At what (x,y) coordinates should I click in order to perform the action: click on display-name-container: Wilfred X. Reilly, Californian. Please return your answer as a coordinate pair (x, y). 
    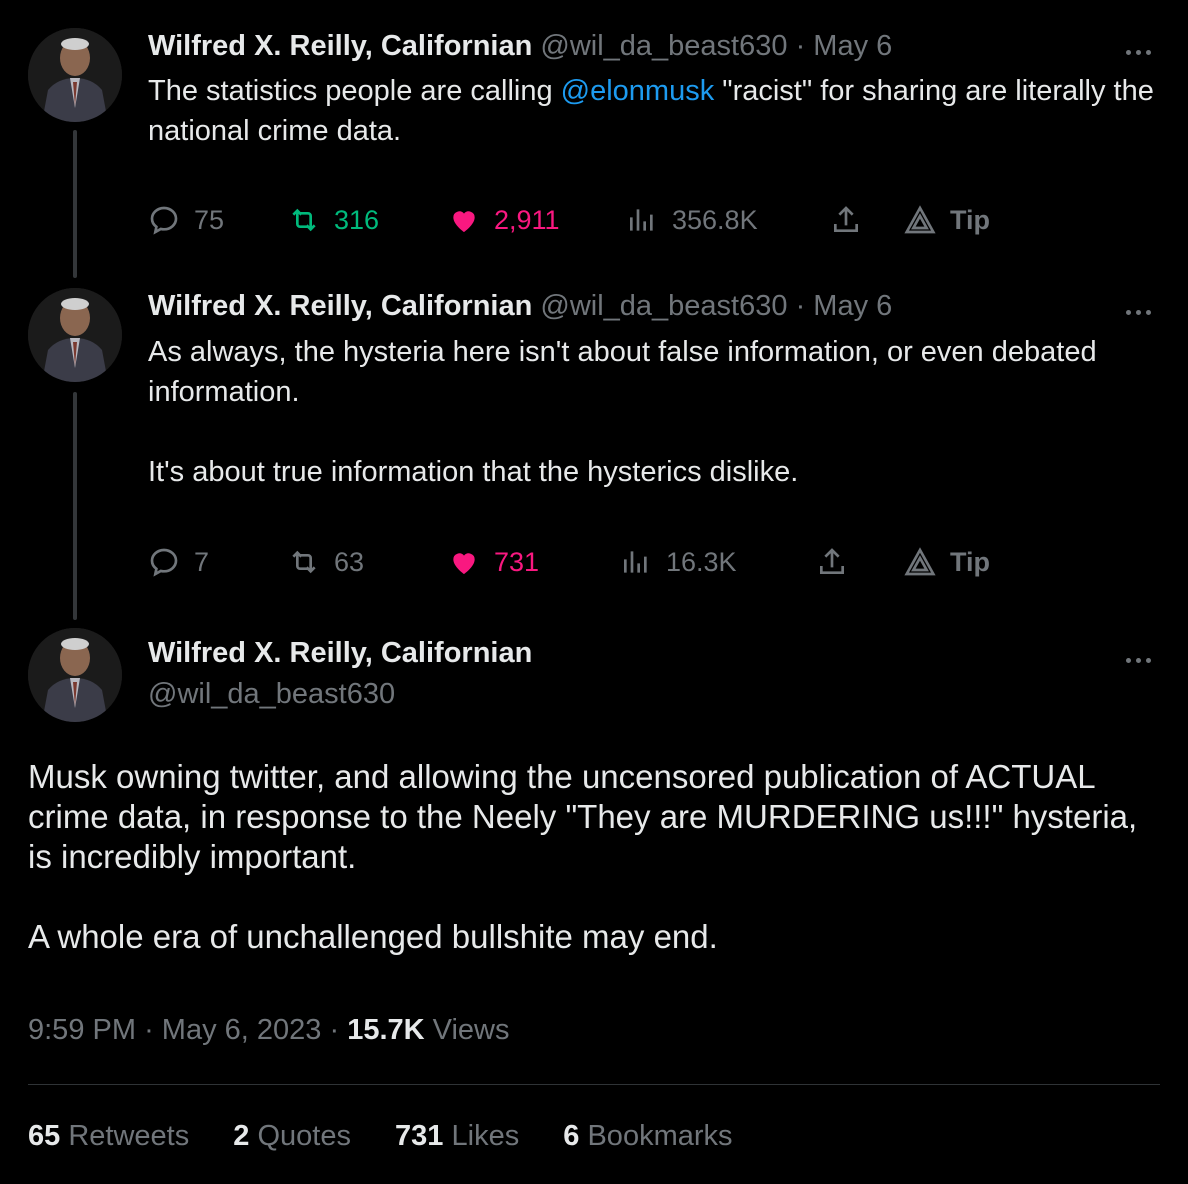
    Looking at the image, I should click on (340, 653).